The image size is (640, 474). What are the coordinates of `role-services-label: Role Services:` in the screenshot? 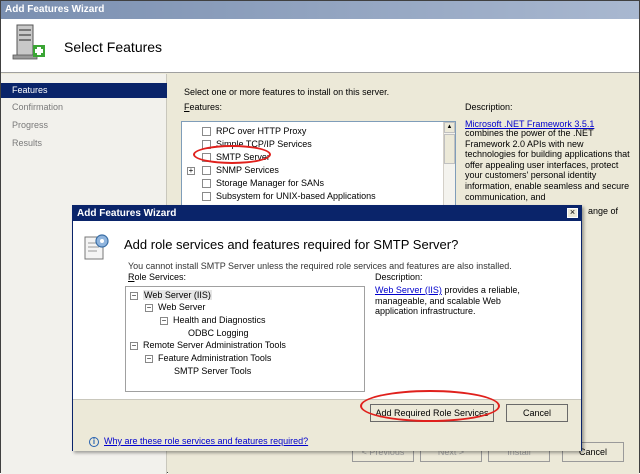 It's located at (157, 277).